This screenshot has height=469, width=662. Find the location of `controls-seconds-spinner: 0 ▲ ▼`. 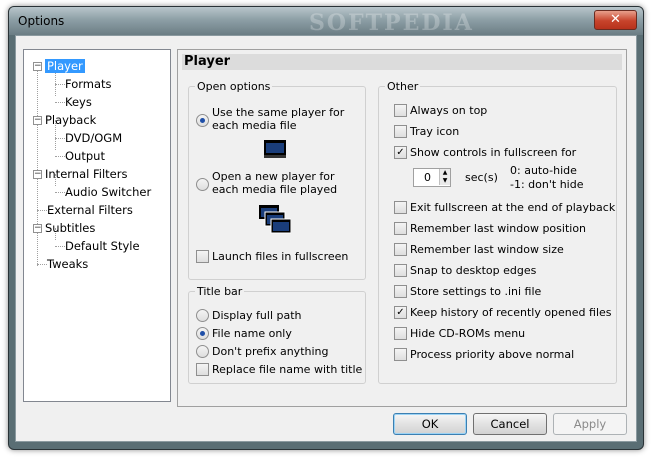

controls-seconds-spinner: 0 ▲ ▼ is located at coordinates (432, 177).